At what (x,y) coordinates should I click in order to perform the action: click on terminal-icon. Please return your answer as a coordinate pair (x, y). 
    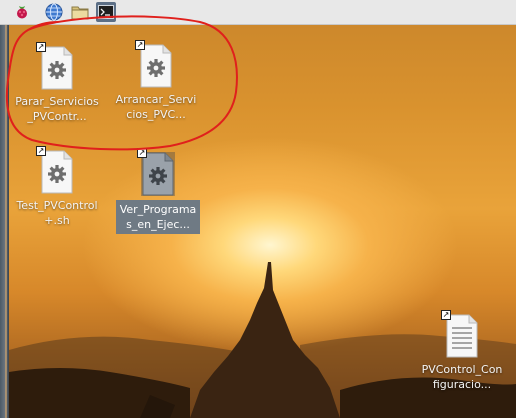
    Looking at the image, I should click on (106, 12).